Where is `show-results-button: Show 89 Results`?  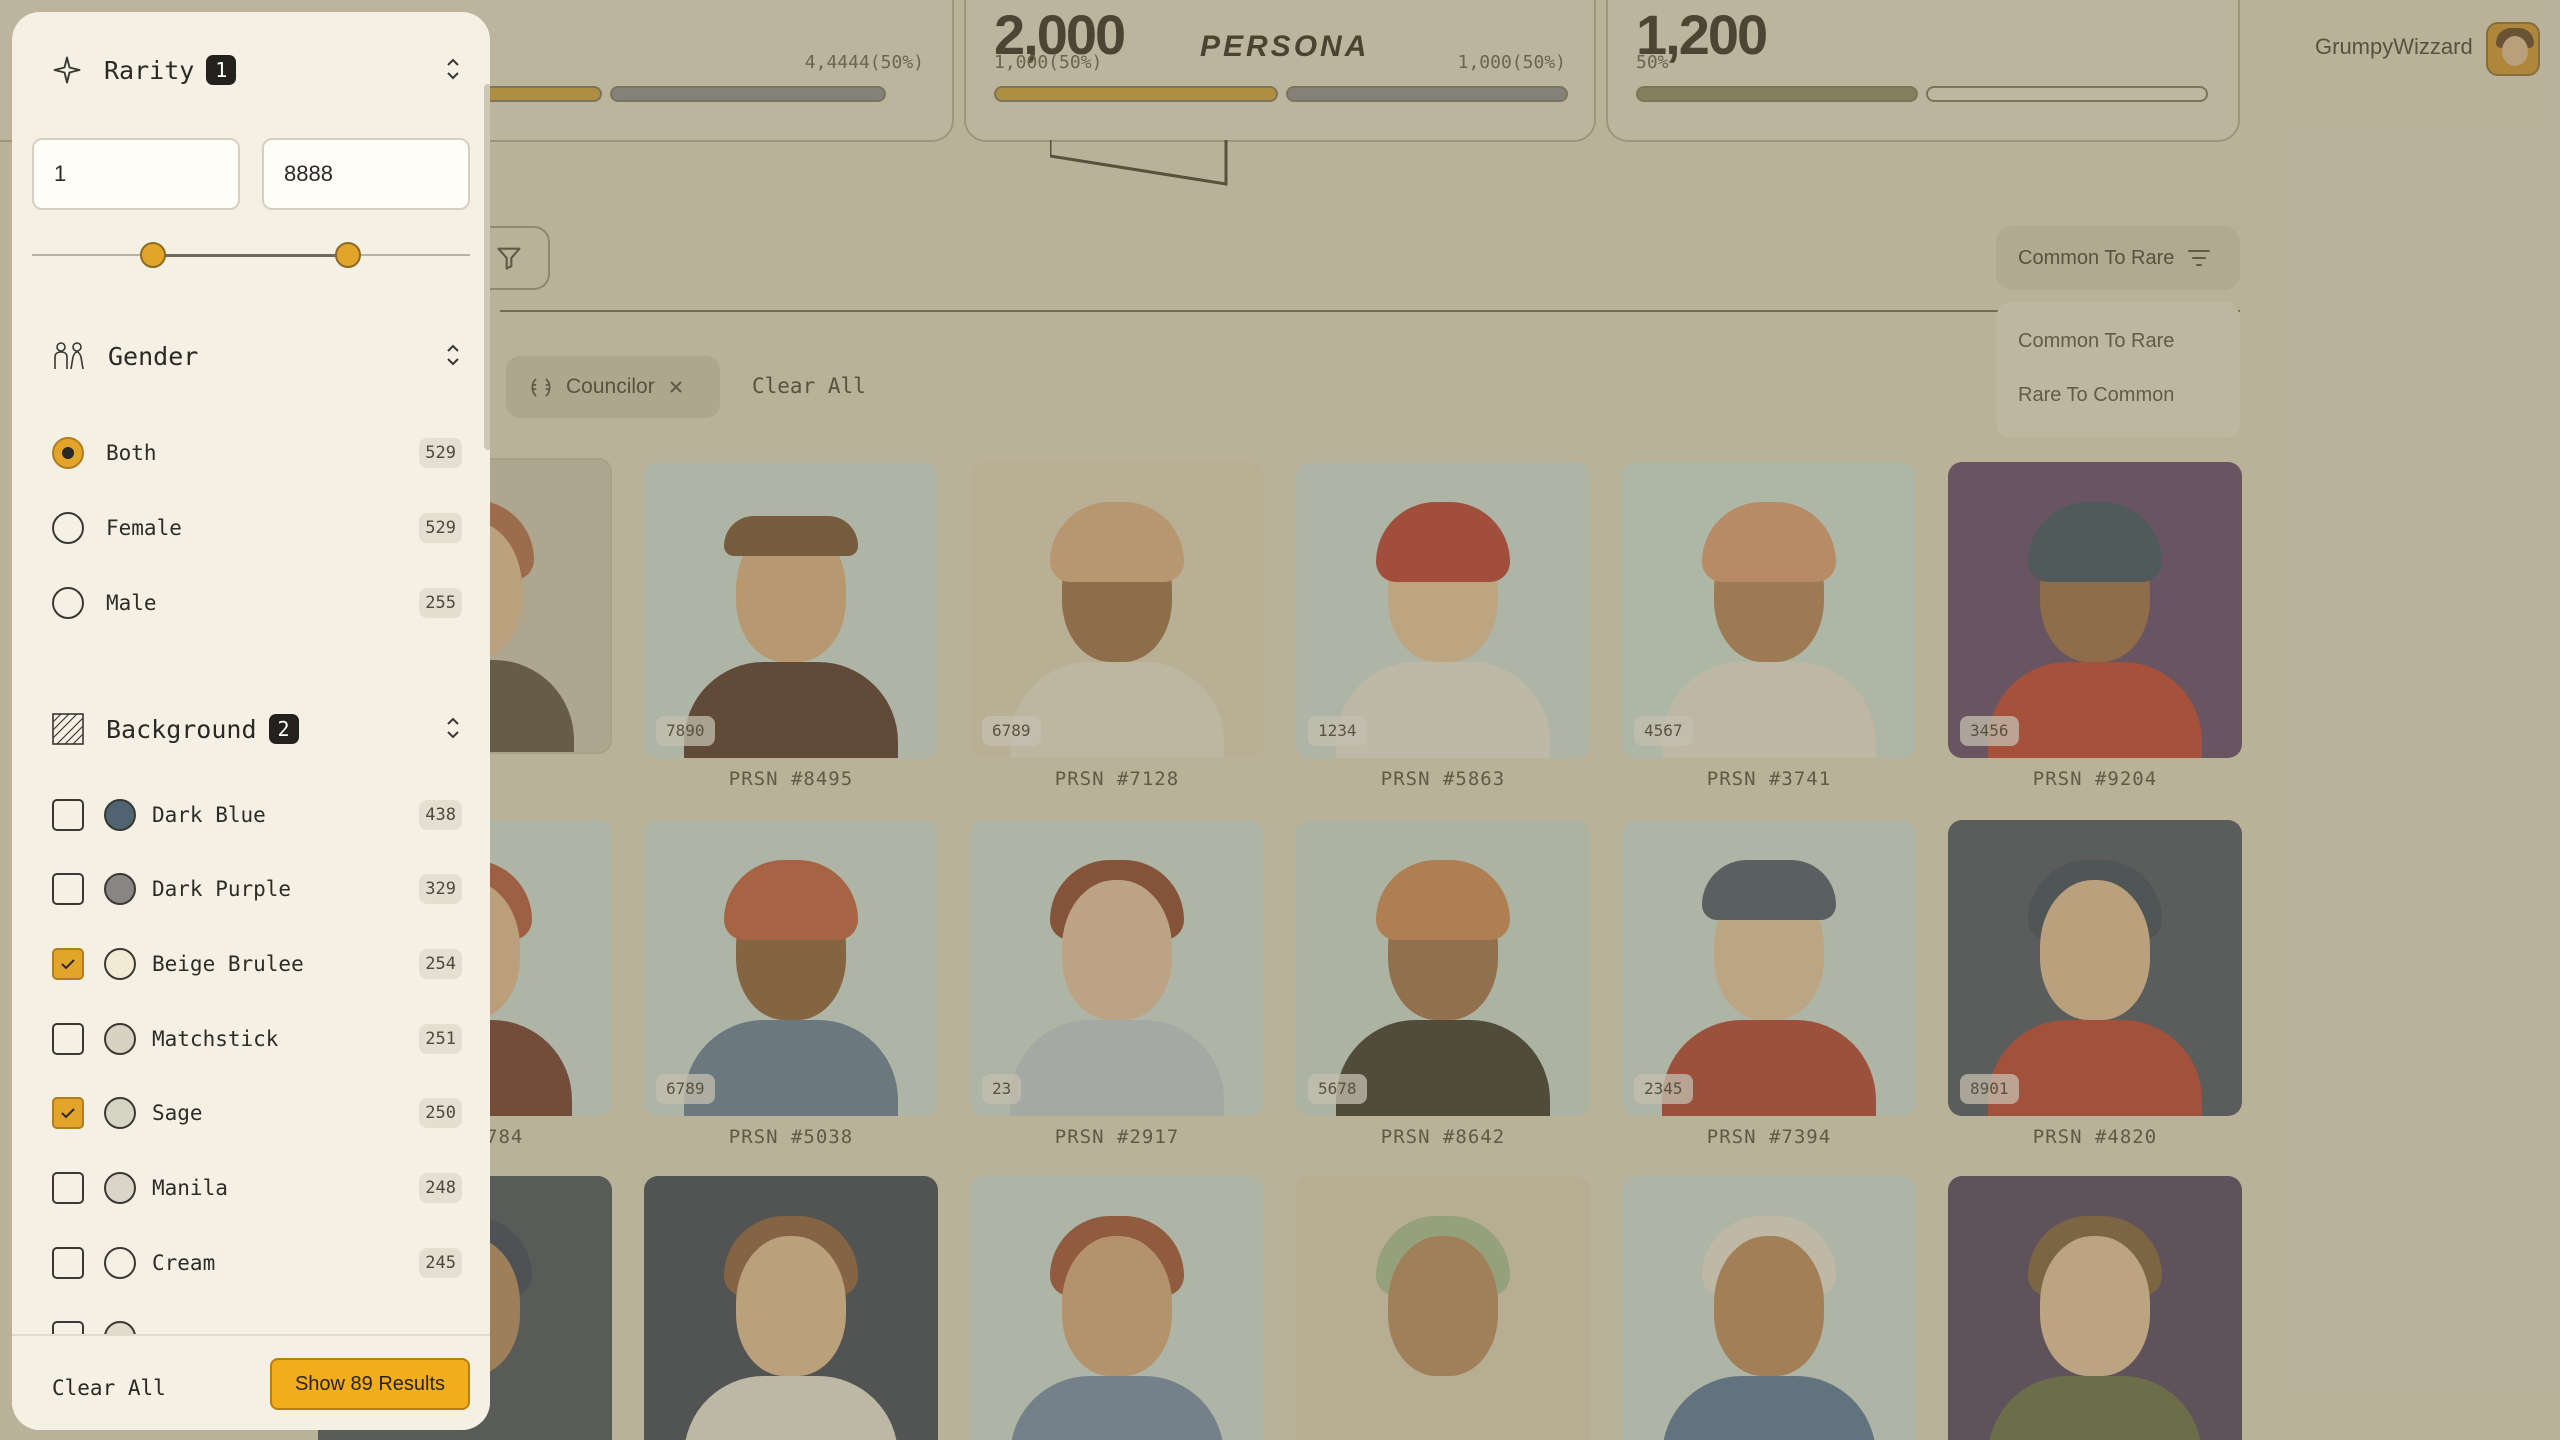 show-results-button: Show 89 Results is located at coordinates (370, 1384).